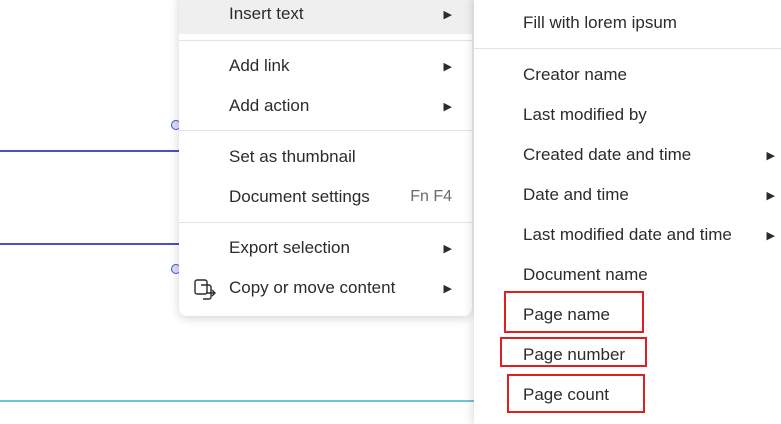 The height and width of the screenshot is (424, 781). I want to click on submenu-item-created-date-time: Created date and time ▶, so click(627, 155).